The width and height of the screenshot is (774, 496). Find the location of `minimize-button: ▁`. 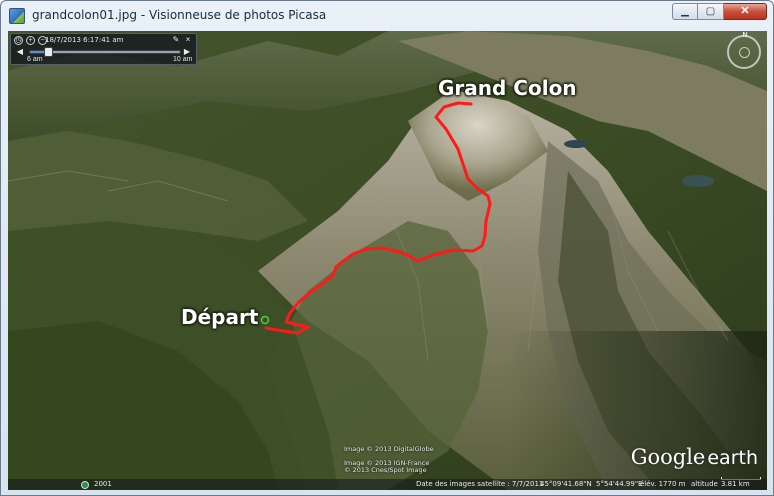

minimize-button: ▁ is located at coordinates (685, 11).